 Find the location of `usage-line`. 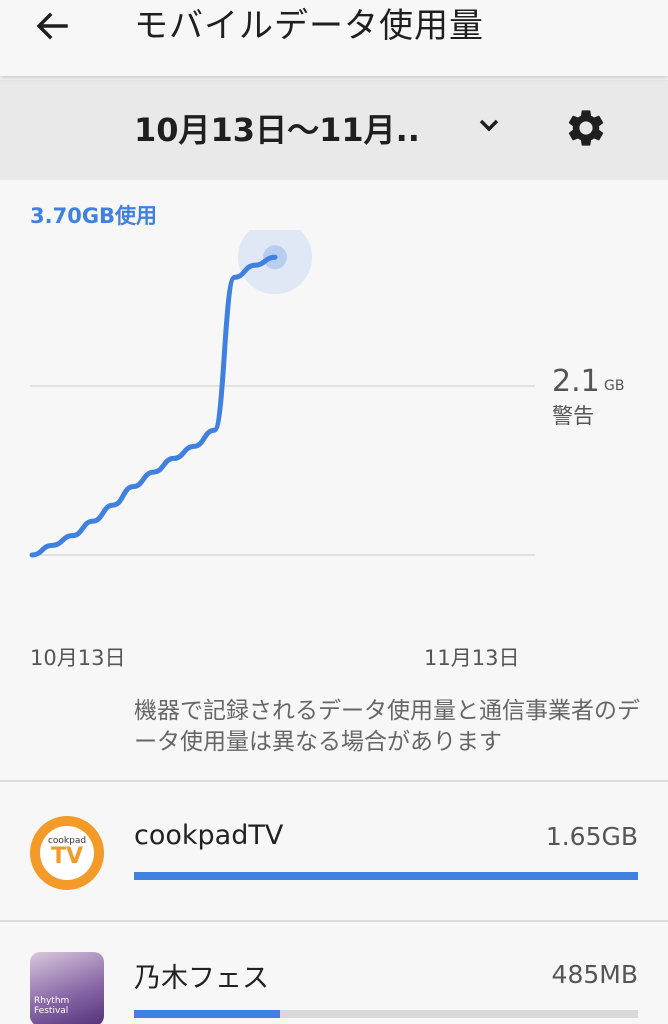

usage-line is located at coordinates (153, 406).